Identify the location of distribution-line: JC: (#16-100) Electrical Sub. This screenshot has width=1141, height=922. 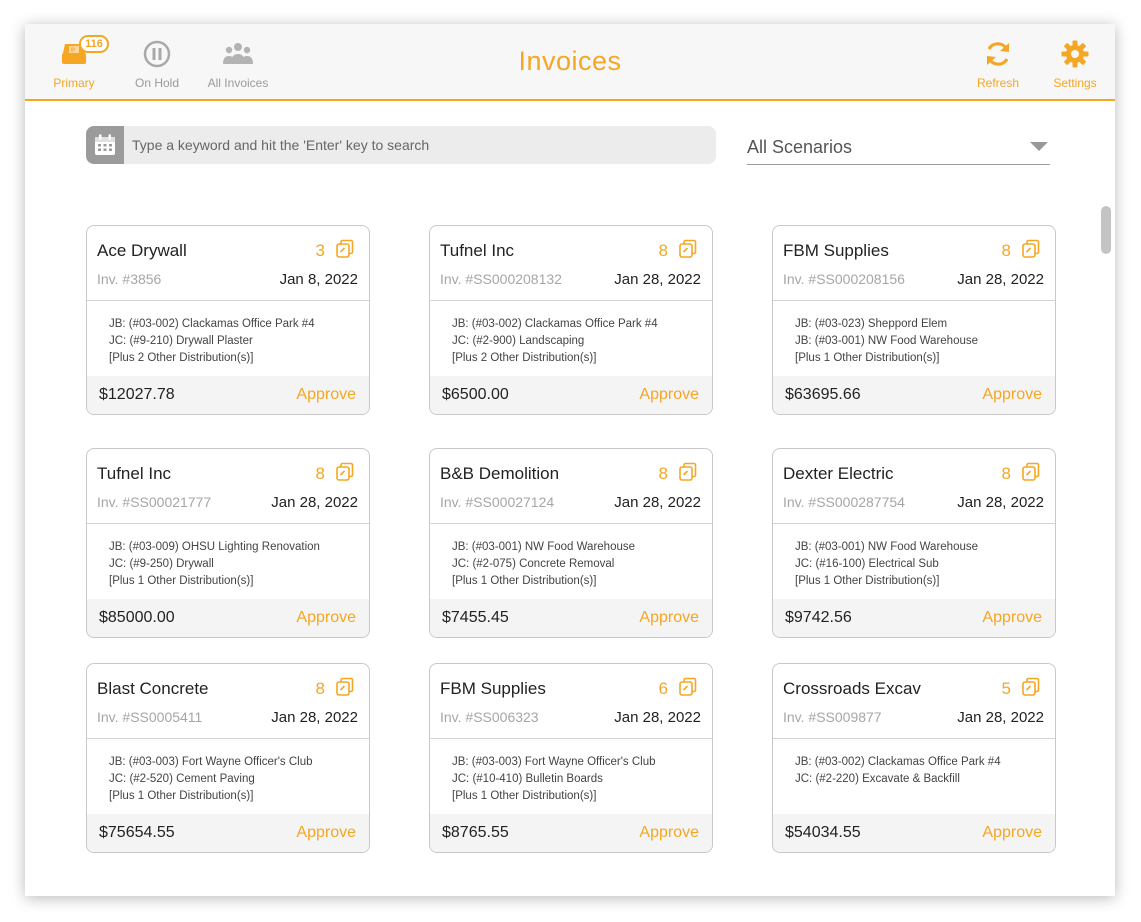
(867, 564).